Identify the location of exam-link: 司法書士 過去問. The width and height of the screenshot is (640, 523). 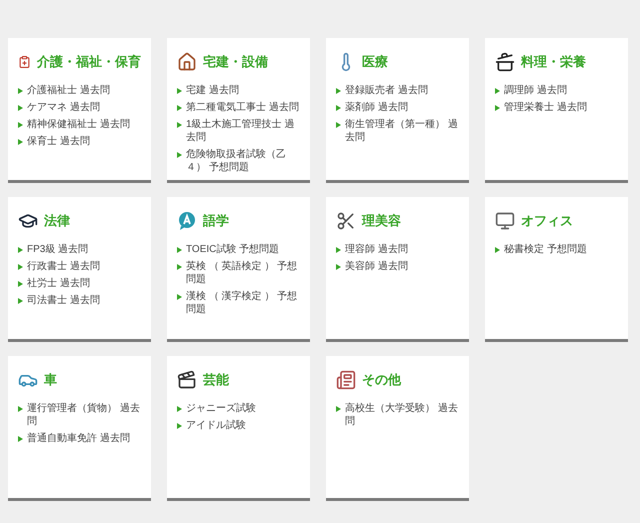
(63, 300).